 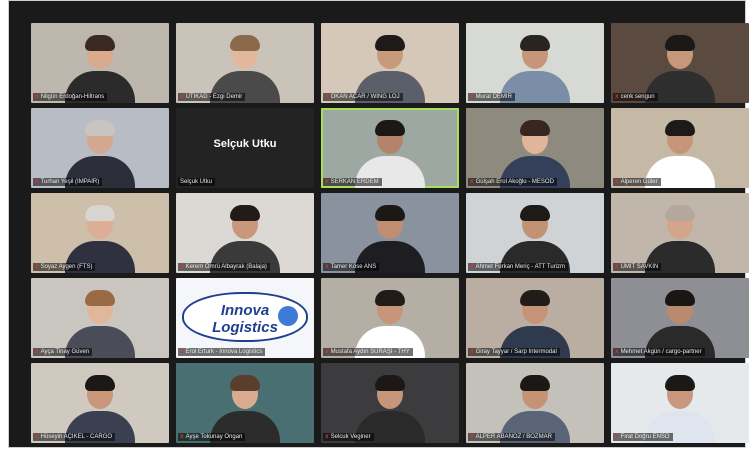 I want to click on participant-name: Alperen Güler, so click(x=639, y=182).